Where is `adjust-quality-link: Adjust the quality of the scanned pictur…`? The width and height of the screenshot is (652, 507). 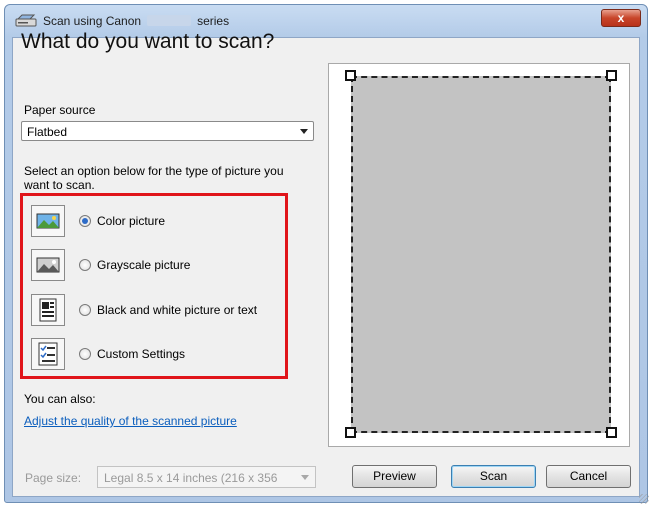 adjust-quality-link: Adjust the quality of the scanned pictur… is located at coordinates (130, 421).